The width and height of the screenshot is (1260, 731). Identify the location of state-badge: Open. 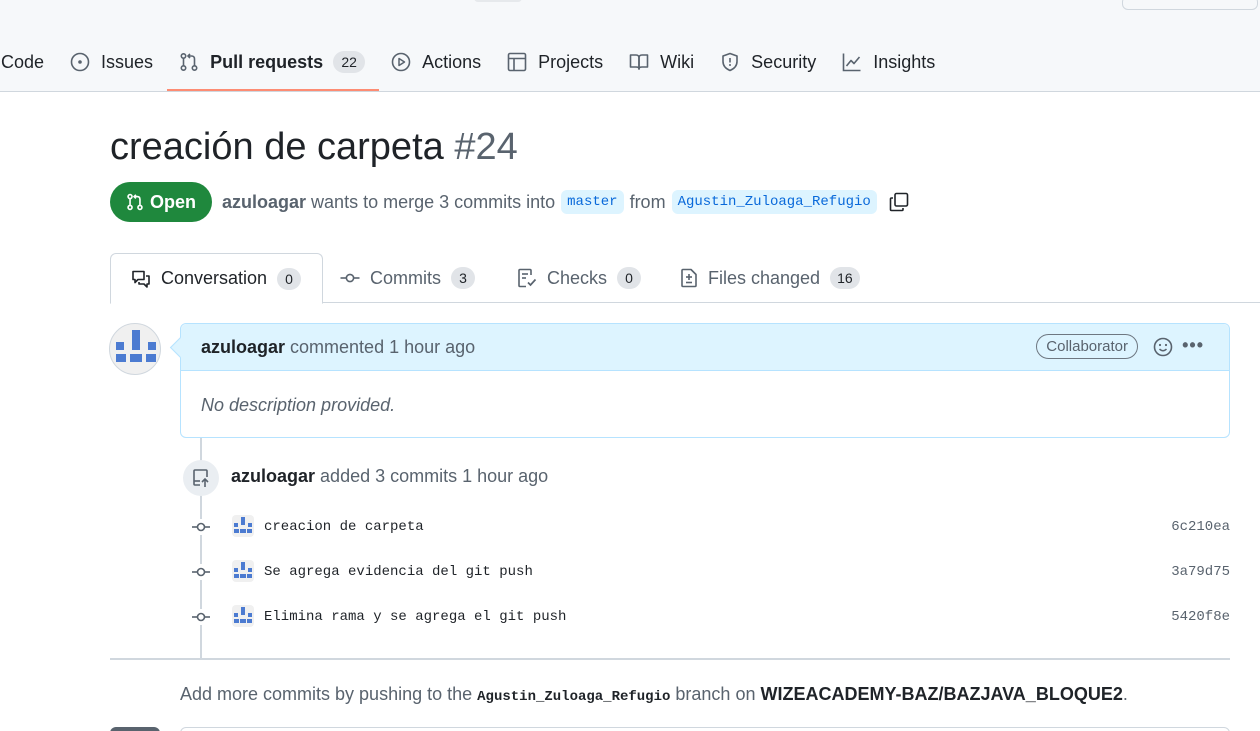
(161, 202).